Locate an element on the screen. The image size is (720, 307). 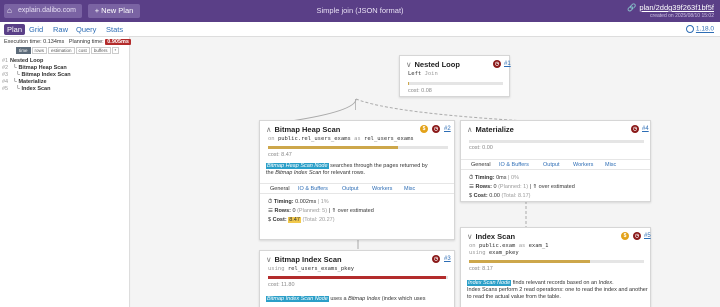
info-icon is located at coordinates (689, 29).